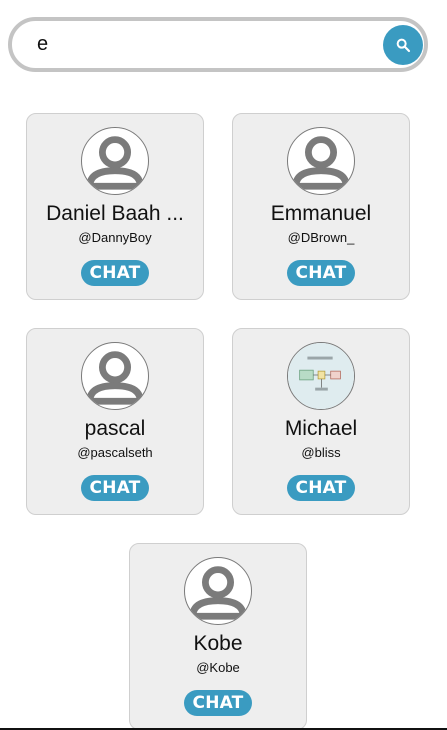 The height and width of the screenshot is (730, 447). I want to click on user-card: Kobe @Kobe CHAT, so click(218, 636).